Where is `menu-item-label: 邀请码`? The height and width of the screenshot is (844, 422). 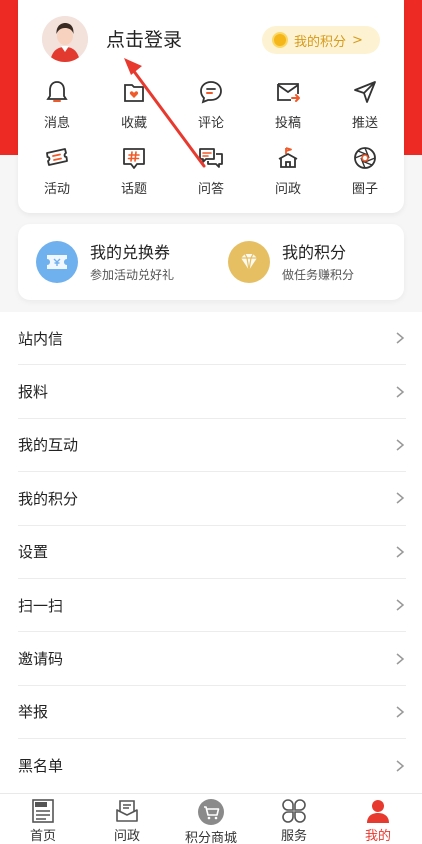
menu-item-label: 邀请码 is located at coordinates (41, 659).